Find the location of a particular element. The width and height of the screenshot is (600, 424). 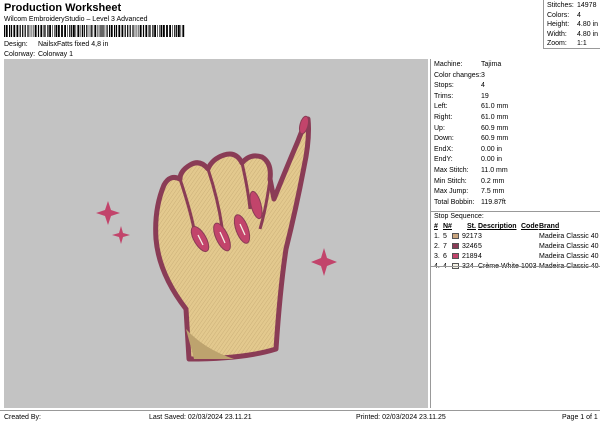

info-value: 11.0 mm is located at coordinates (494, 170).